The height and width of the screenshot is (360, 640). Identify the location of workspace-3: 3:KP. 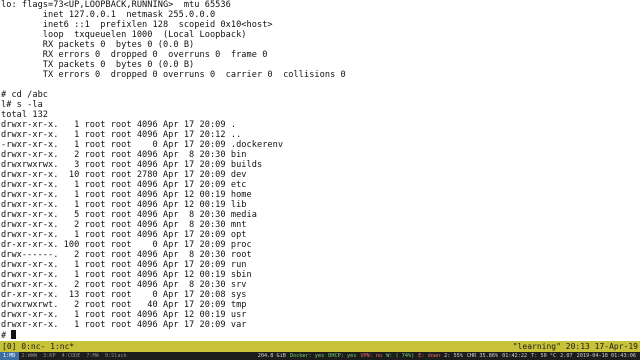
(49, 356).